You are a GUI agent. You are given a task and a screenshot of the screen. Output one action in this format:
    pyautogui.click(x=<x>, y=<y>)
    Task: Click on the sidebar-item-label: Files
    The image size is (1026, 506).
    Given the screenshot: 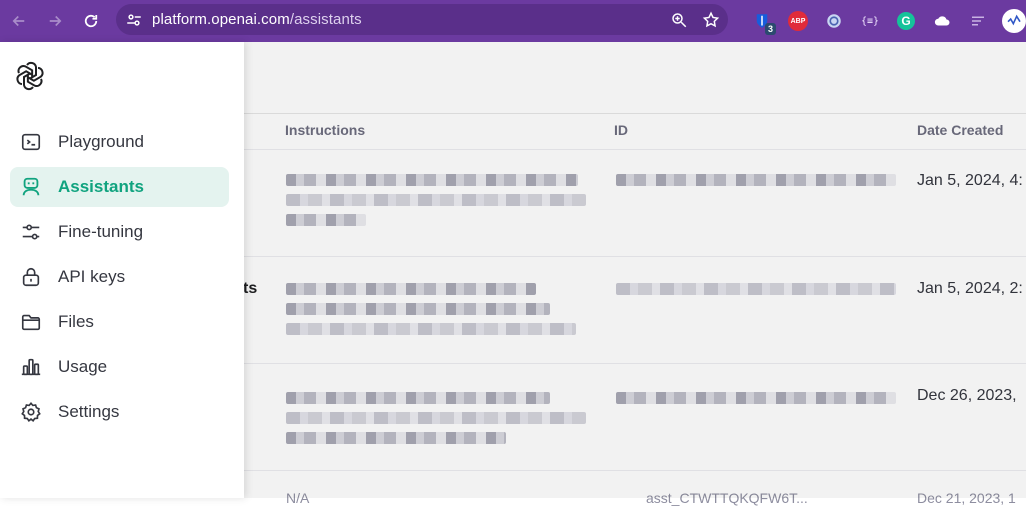 What is the action you would take?
    pyautogui.click(x=76, y=321)
    